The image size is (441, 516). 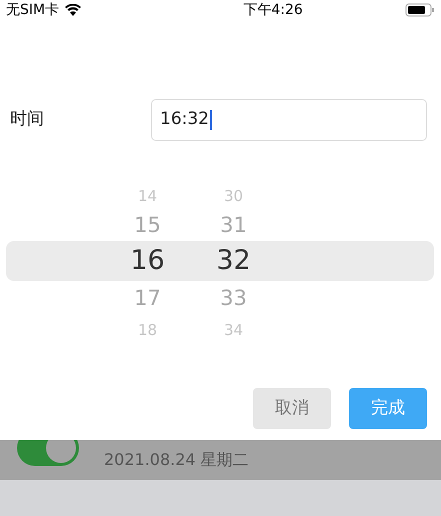 What do you see at coordinates (234, 196) in the screenshot?
I see `picker-option: 30` at bounding box center [234, 196].